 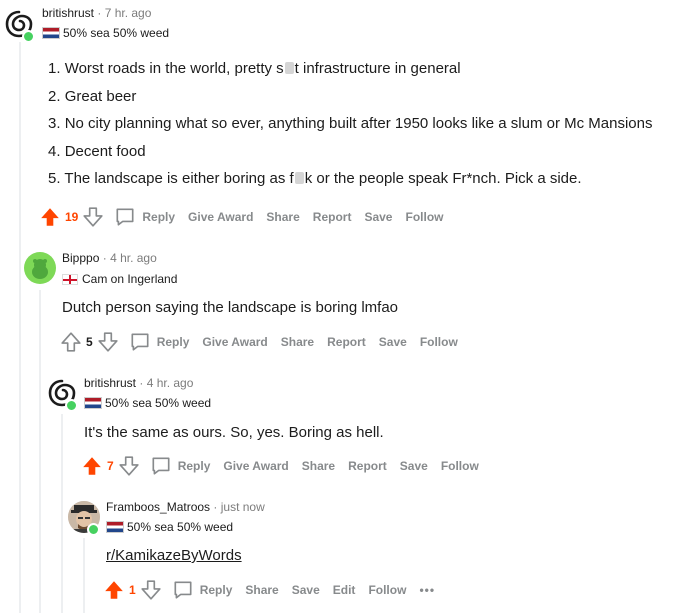 What do you see at coordinates (128, 13) in the screenshot?
I see `timestamp: 7 hr. ago` at bounding box center [128, 13].